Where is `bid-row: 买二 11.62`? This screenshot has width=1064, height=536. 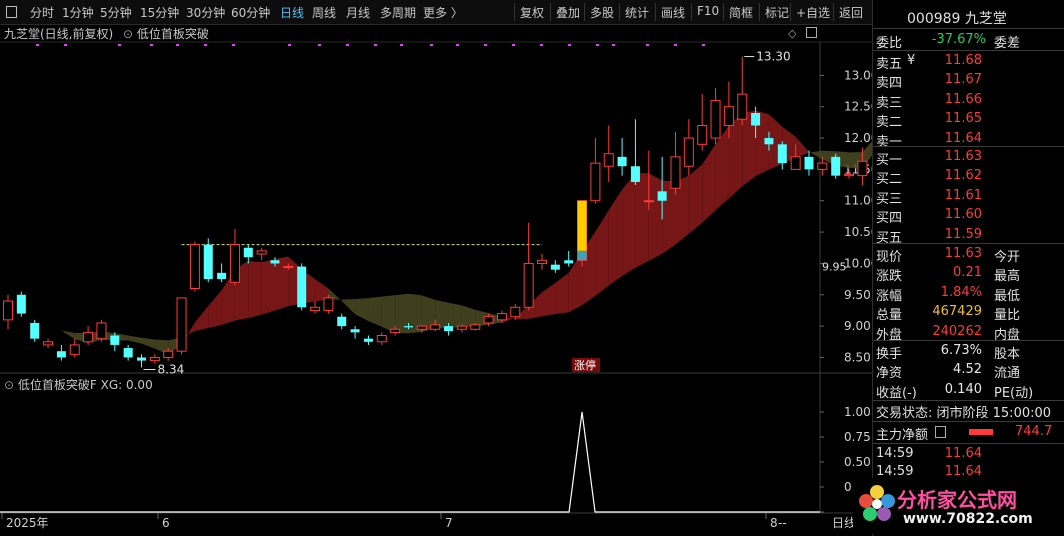 bid-row: 买二 11.62 is located at coordinates (969, 177).